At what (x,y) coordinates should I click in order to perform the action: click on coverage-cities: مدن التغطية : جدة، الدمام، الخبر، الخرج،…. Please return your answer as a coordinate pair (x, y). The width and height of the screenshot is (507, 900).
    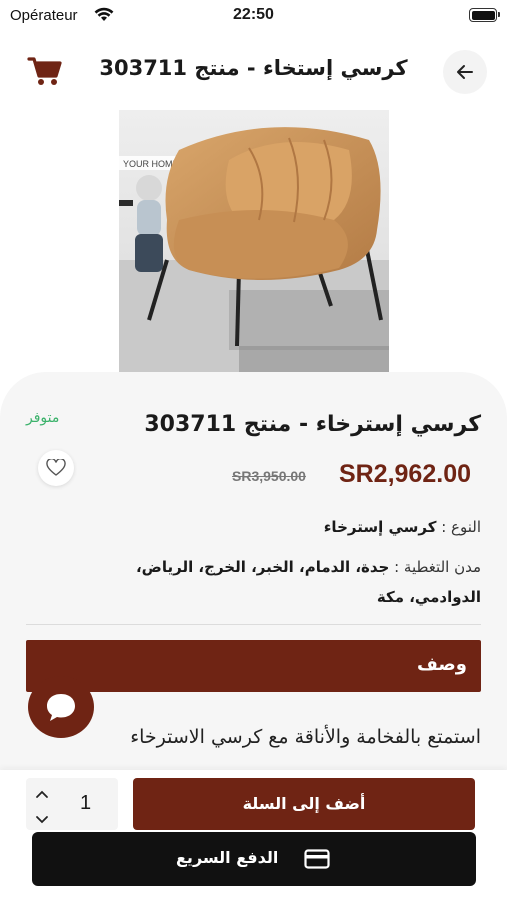
    Looking at the image, I should click on (286, 582).